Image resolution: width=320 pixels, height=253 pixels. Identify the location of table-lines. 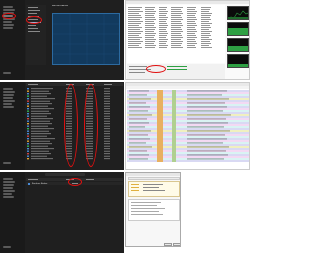
(170, 27).